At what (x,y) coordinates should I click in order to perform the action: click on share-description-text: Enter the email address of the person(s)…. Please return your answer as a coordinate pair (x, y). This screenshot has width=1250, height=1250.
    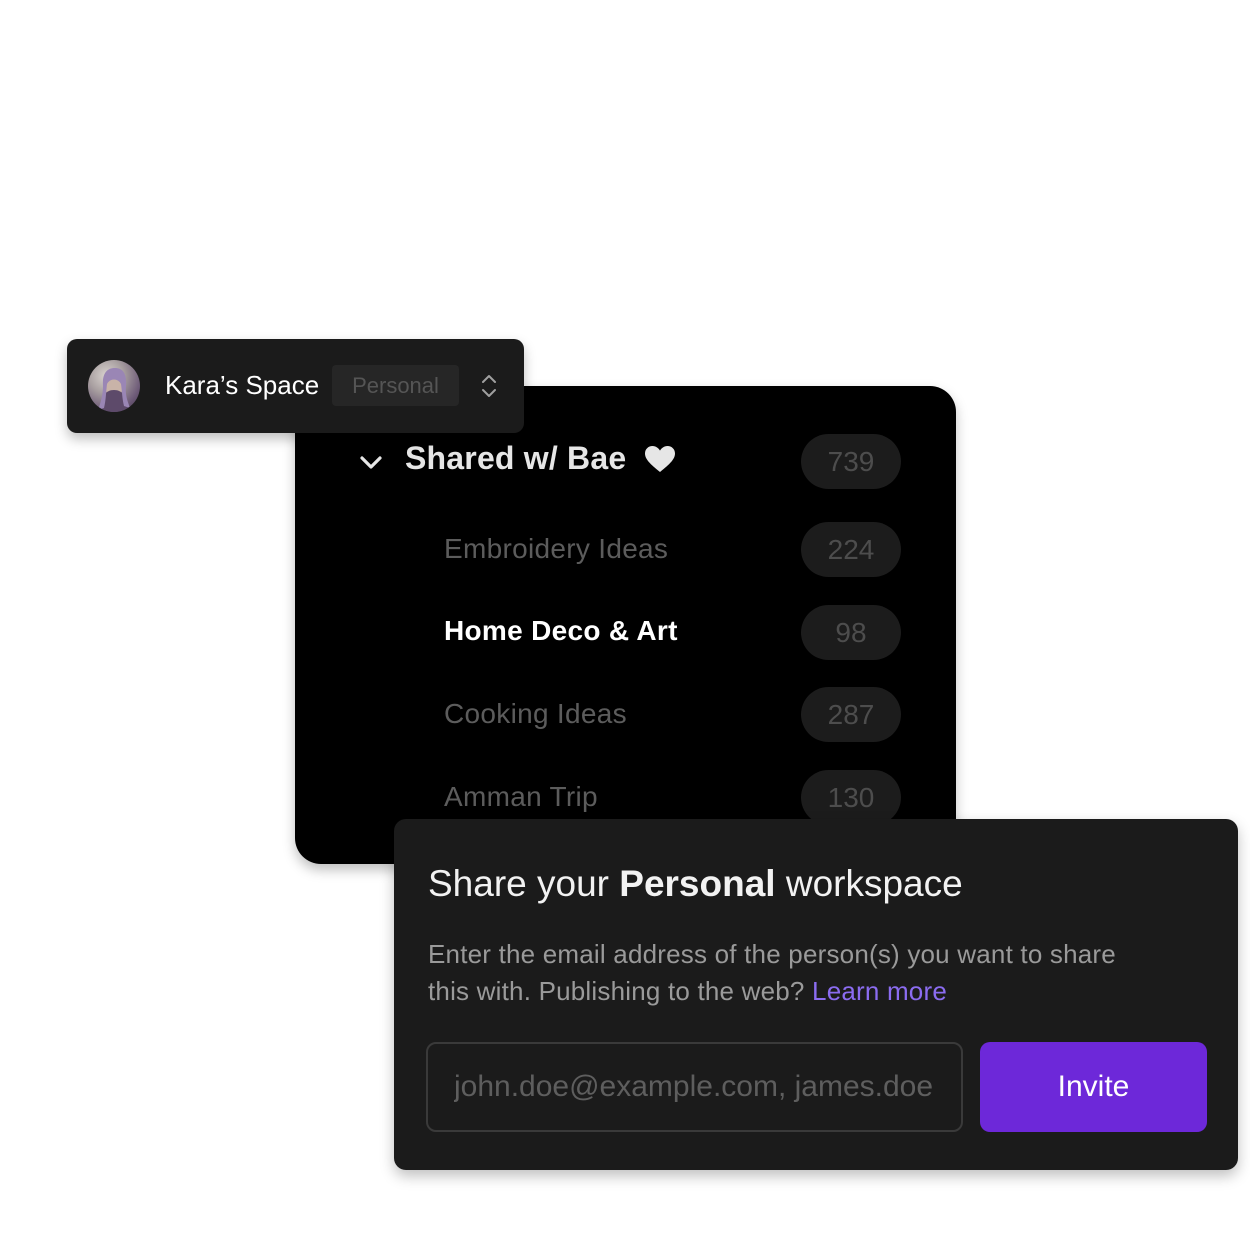
    Looking at the image, I should click on (772, 972).